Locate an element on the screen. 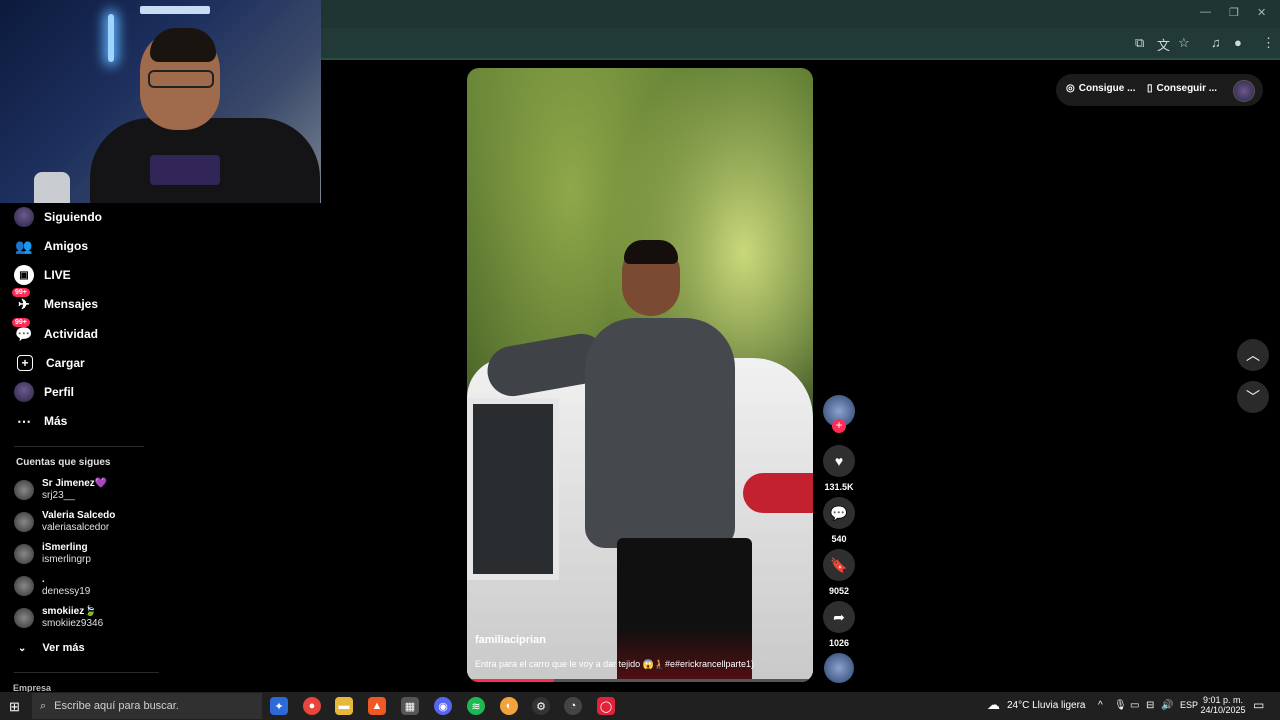 The image size is (1280, 720). brave-icon: ▲ is located at coordinates (377, 706).